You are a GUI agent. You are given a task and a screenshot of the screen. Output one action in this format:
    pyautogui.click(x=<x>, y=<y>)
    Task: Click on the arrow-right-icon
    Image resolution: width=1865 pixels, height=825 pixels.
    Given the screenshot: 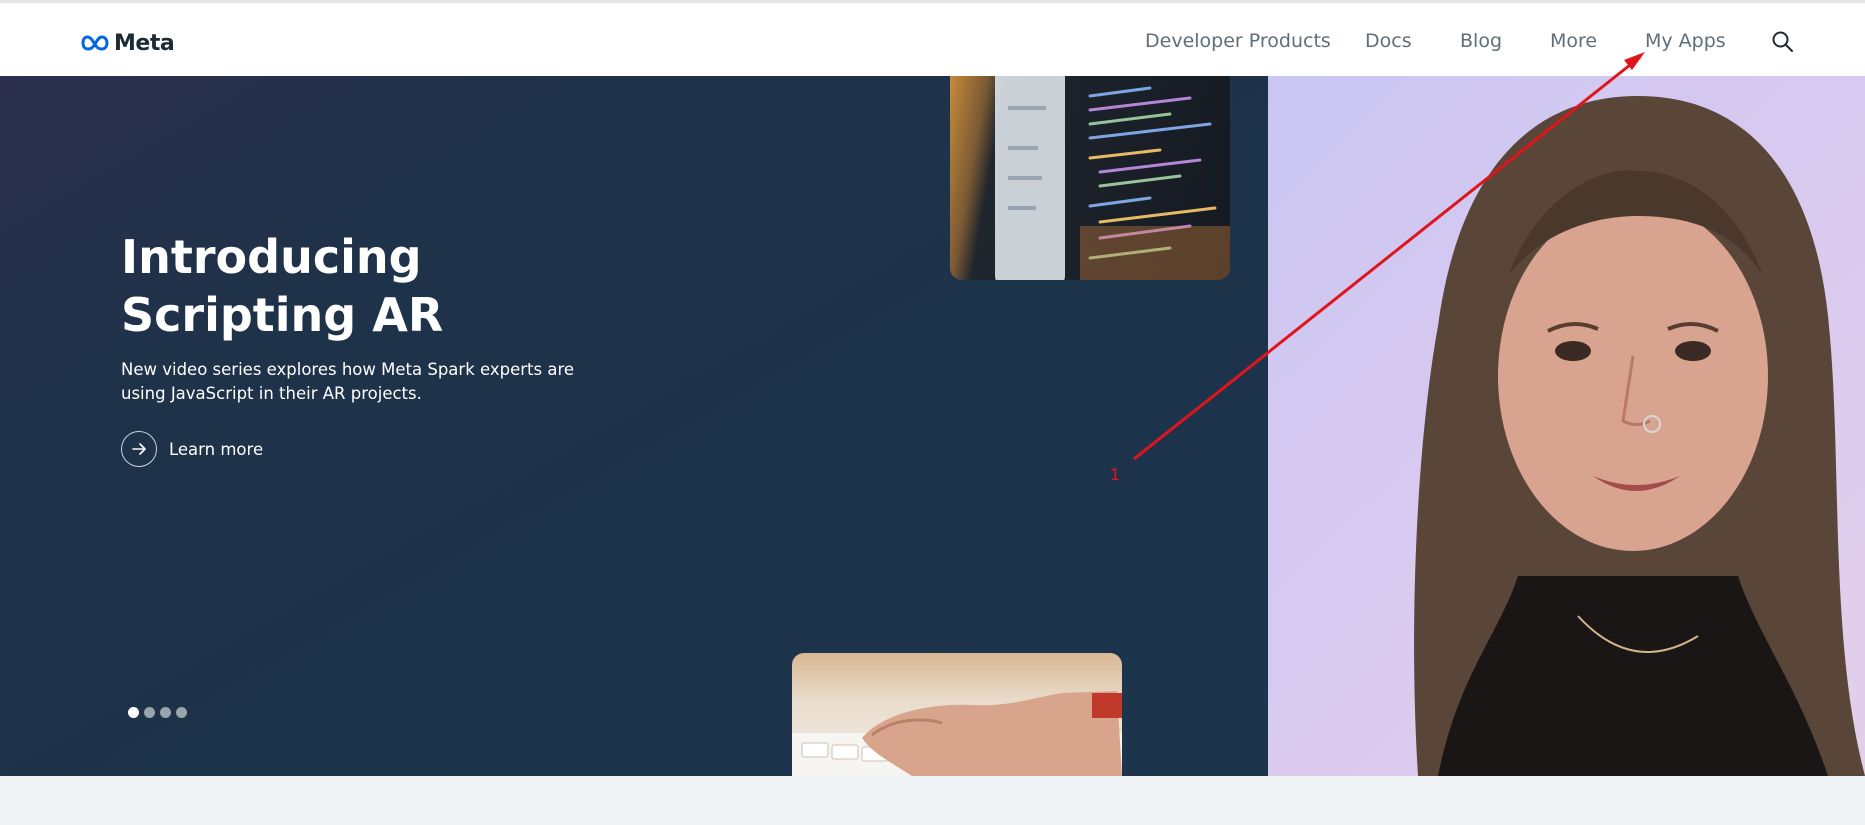 What is the action you would take?
    pyautogui.click(x=139, y=449)
    